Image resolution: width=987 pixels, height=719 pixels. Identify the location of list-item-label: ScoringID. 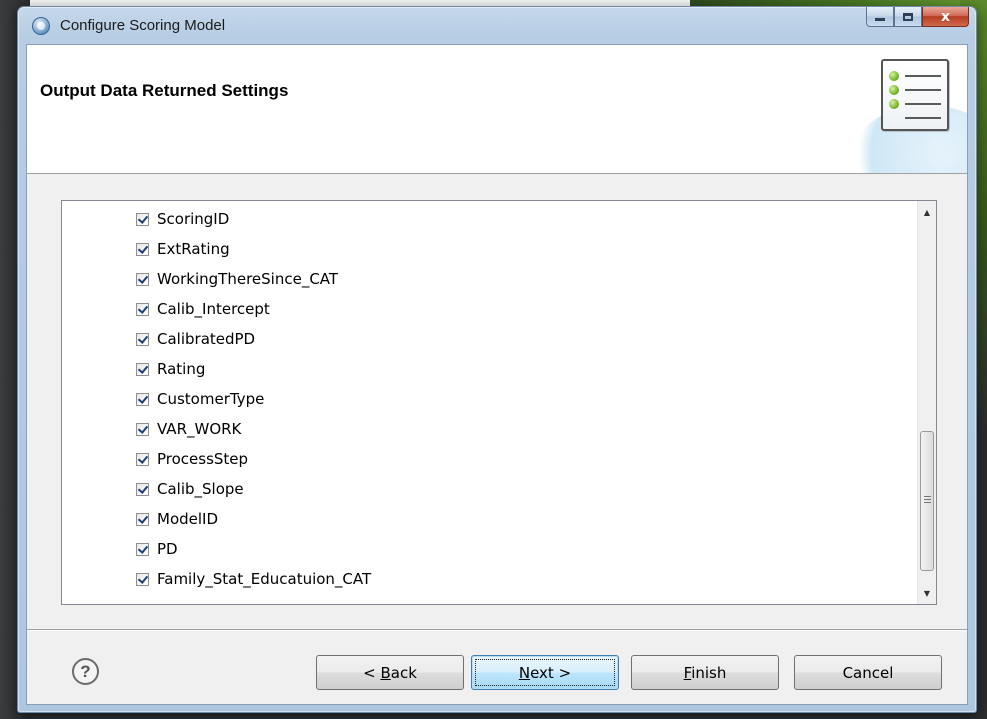
(193, 219).